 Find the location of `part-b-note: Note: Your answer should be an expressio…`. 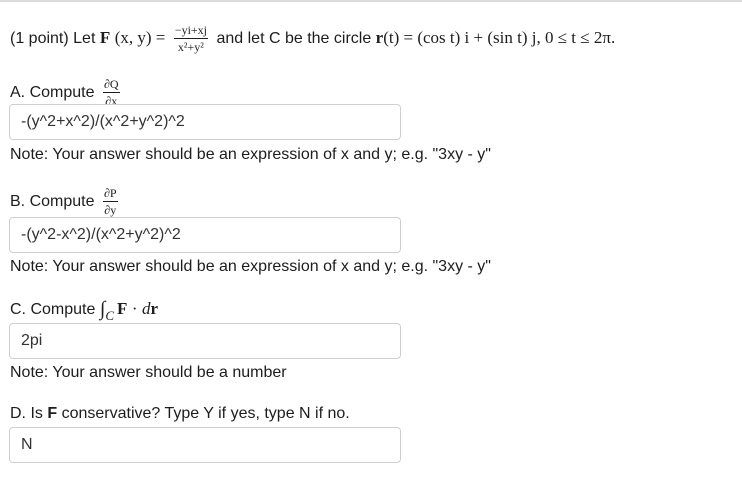

part-b-note: Note: Your answer should be an expressio… is located at coordinates (250, 266).